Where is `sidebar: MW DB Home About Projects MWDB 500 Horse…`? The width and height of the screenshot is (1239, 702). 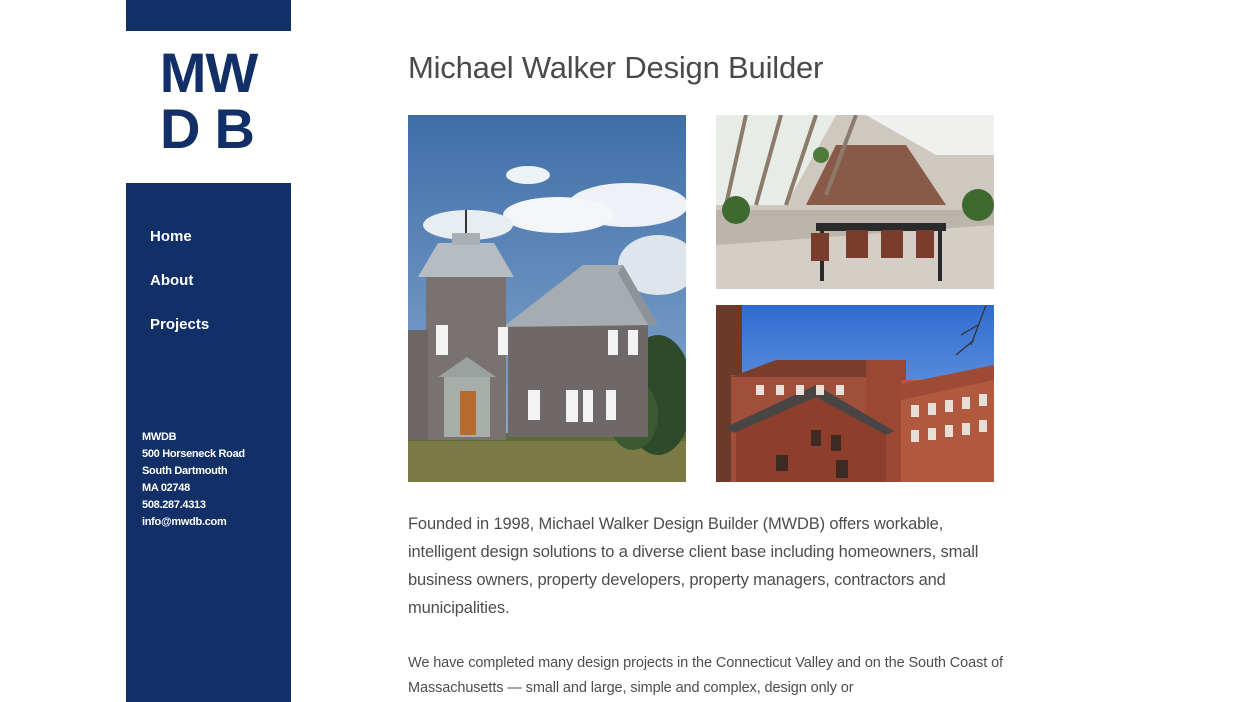
sidebar: MW DB Home About Projects MWDB 500 Horse… is located at coordinates (208, 351).